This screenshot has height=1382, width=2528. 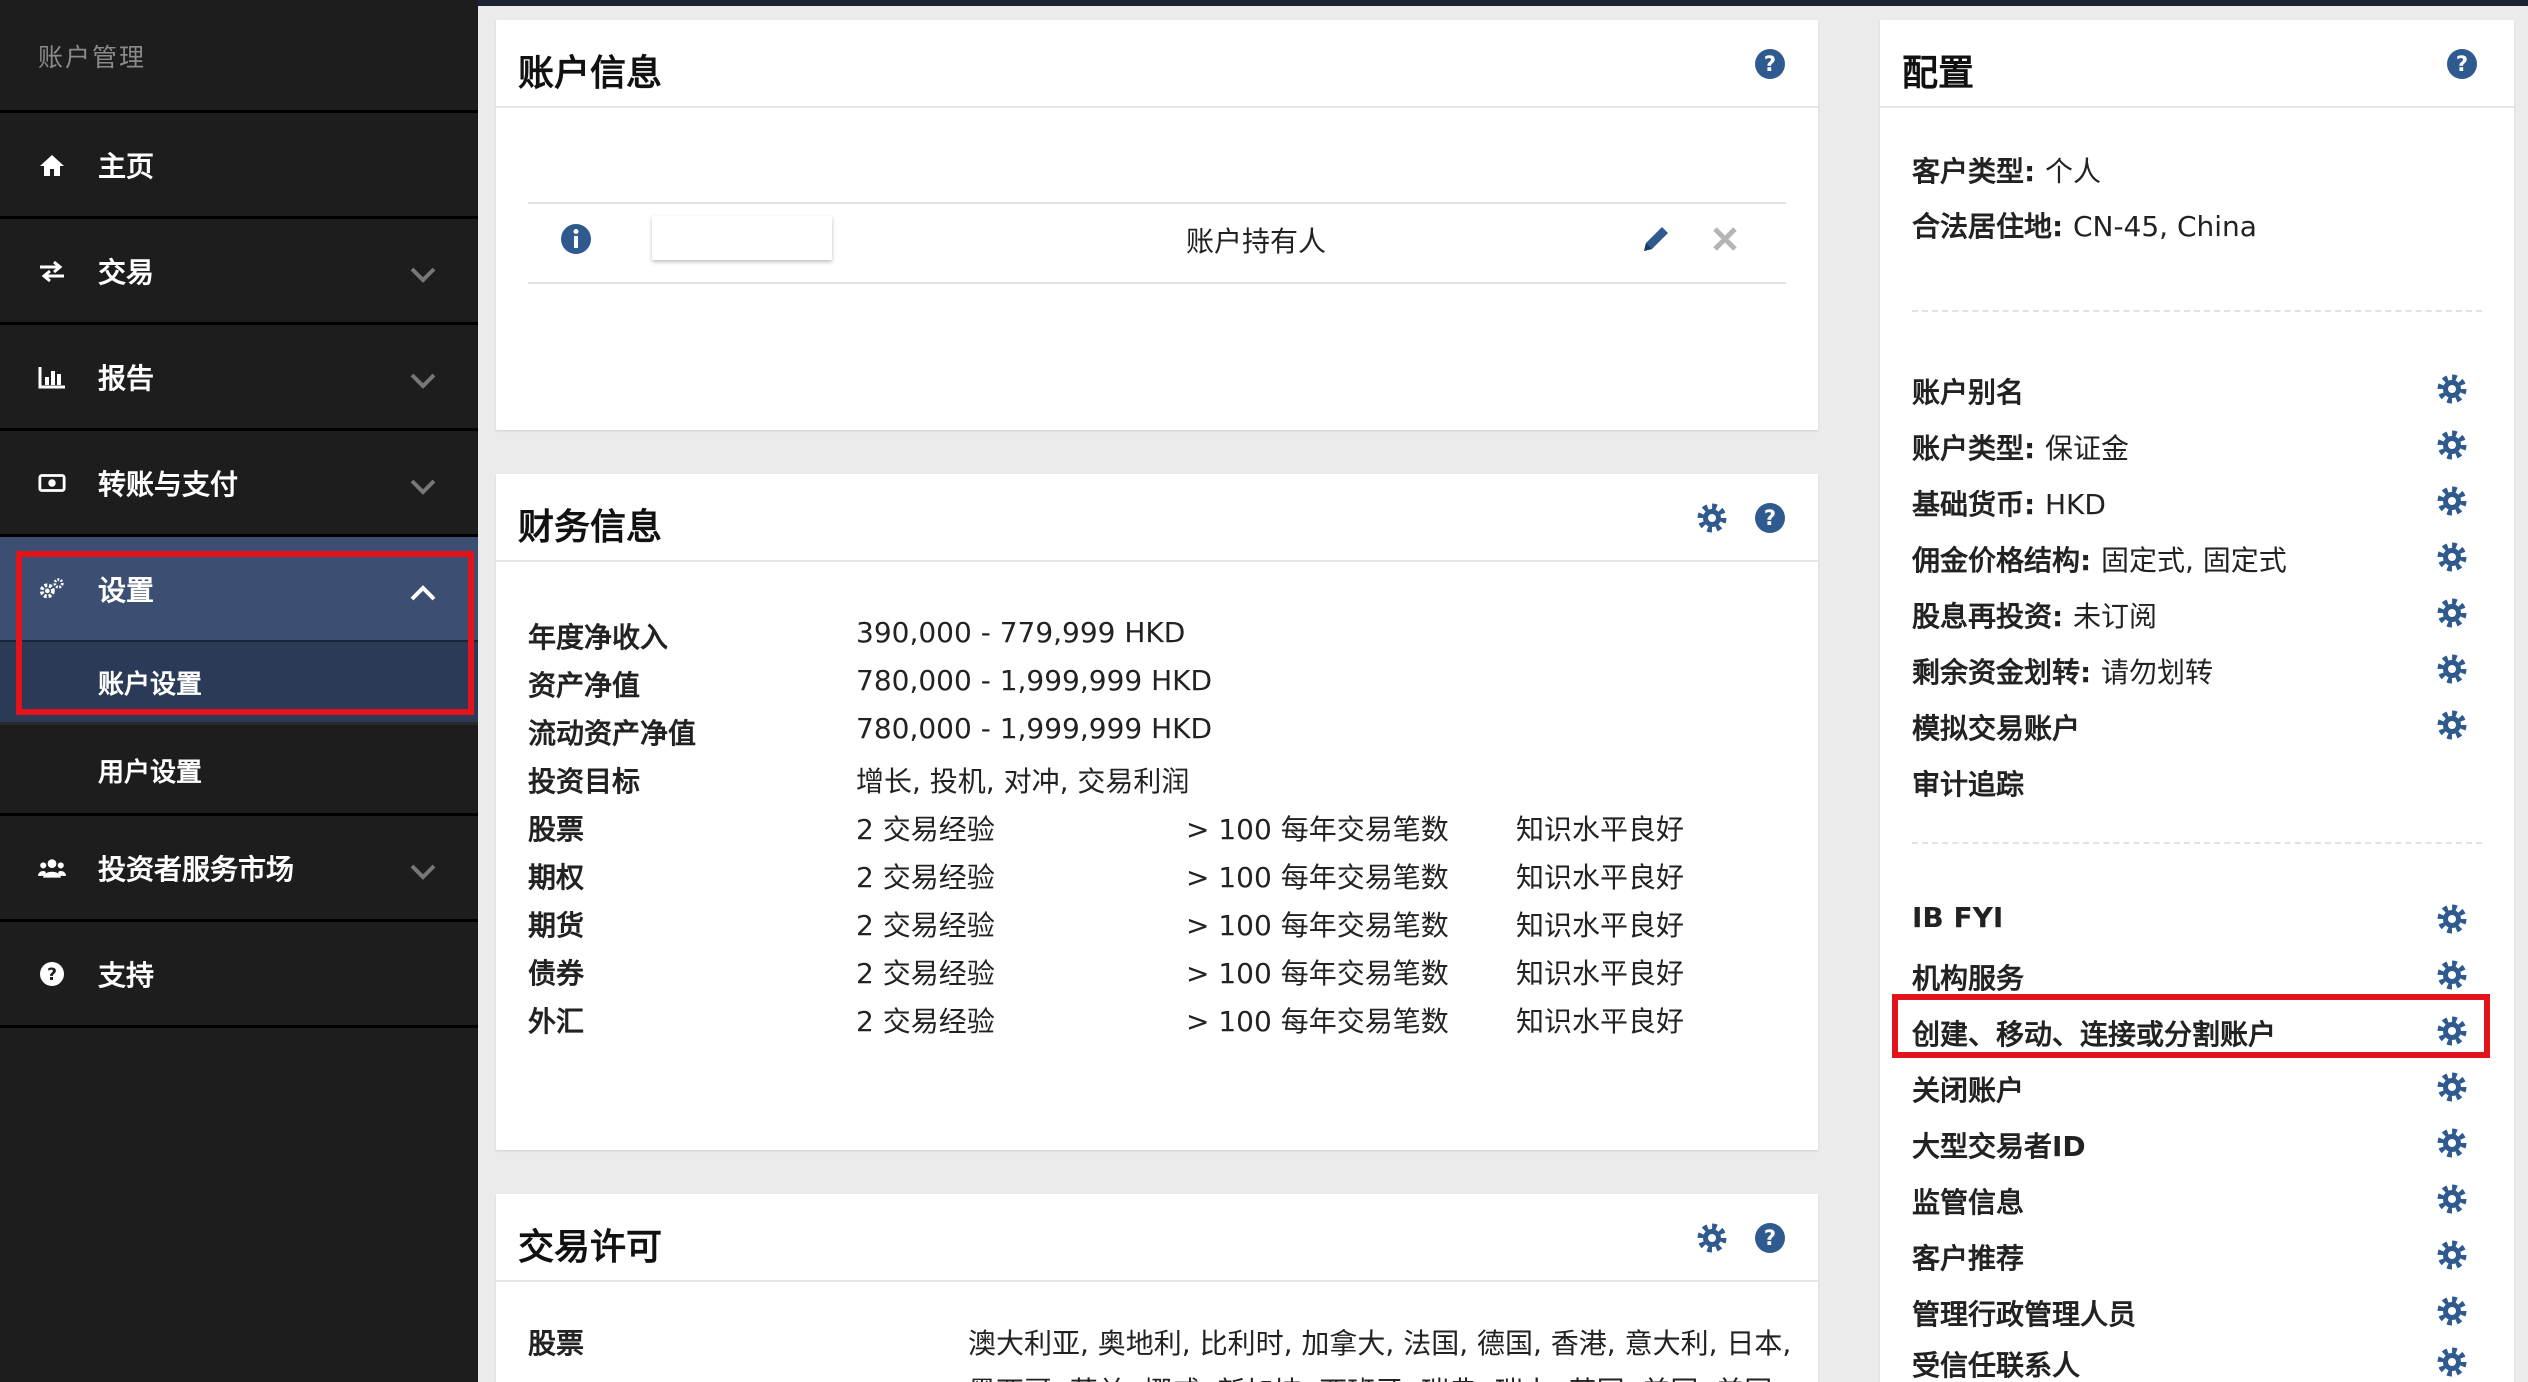 What do you see at coordinates (1968, 1258) in the screenshot?
I see `config-label: 客户推荐` at bounding box center [1968, 1258].